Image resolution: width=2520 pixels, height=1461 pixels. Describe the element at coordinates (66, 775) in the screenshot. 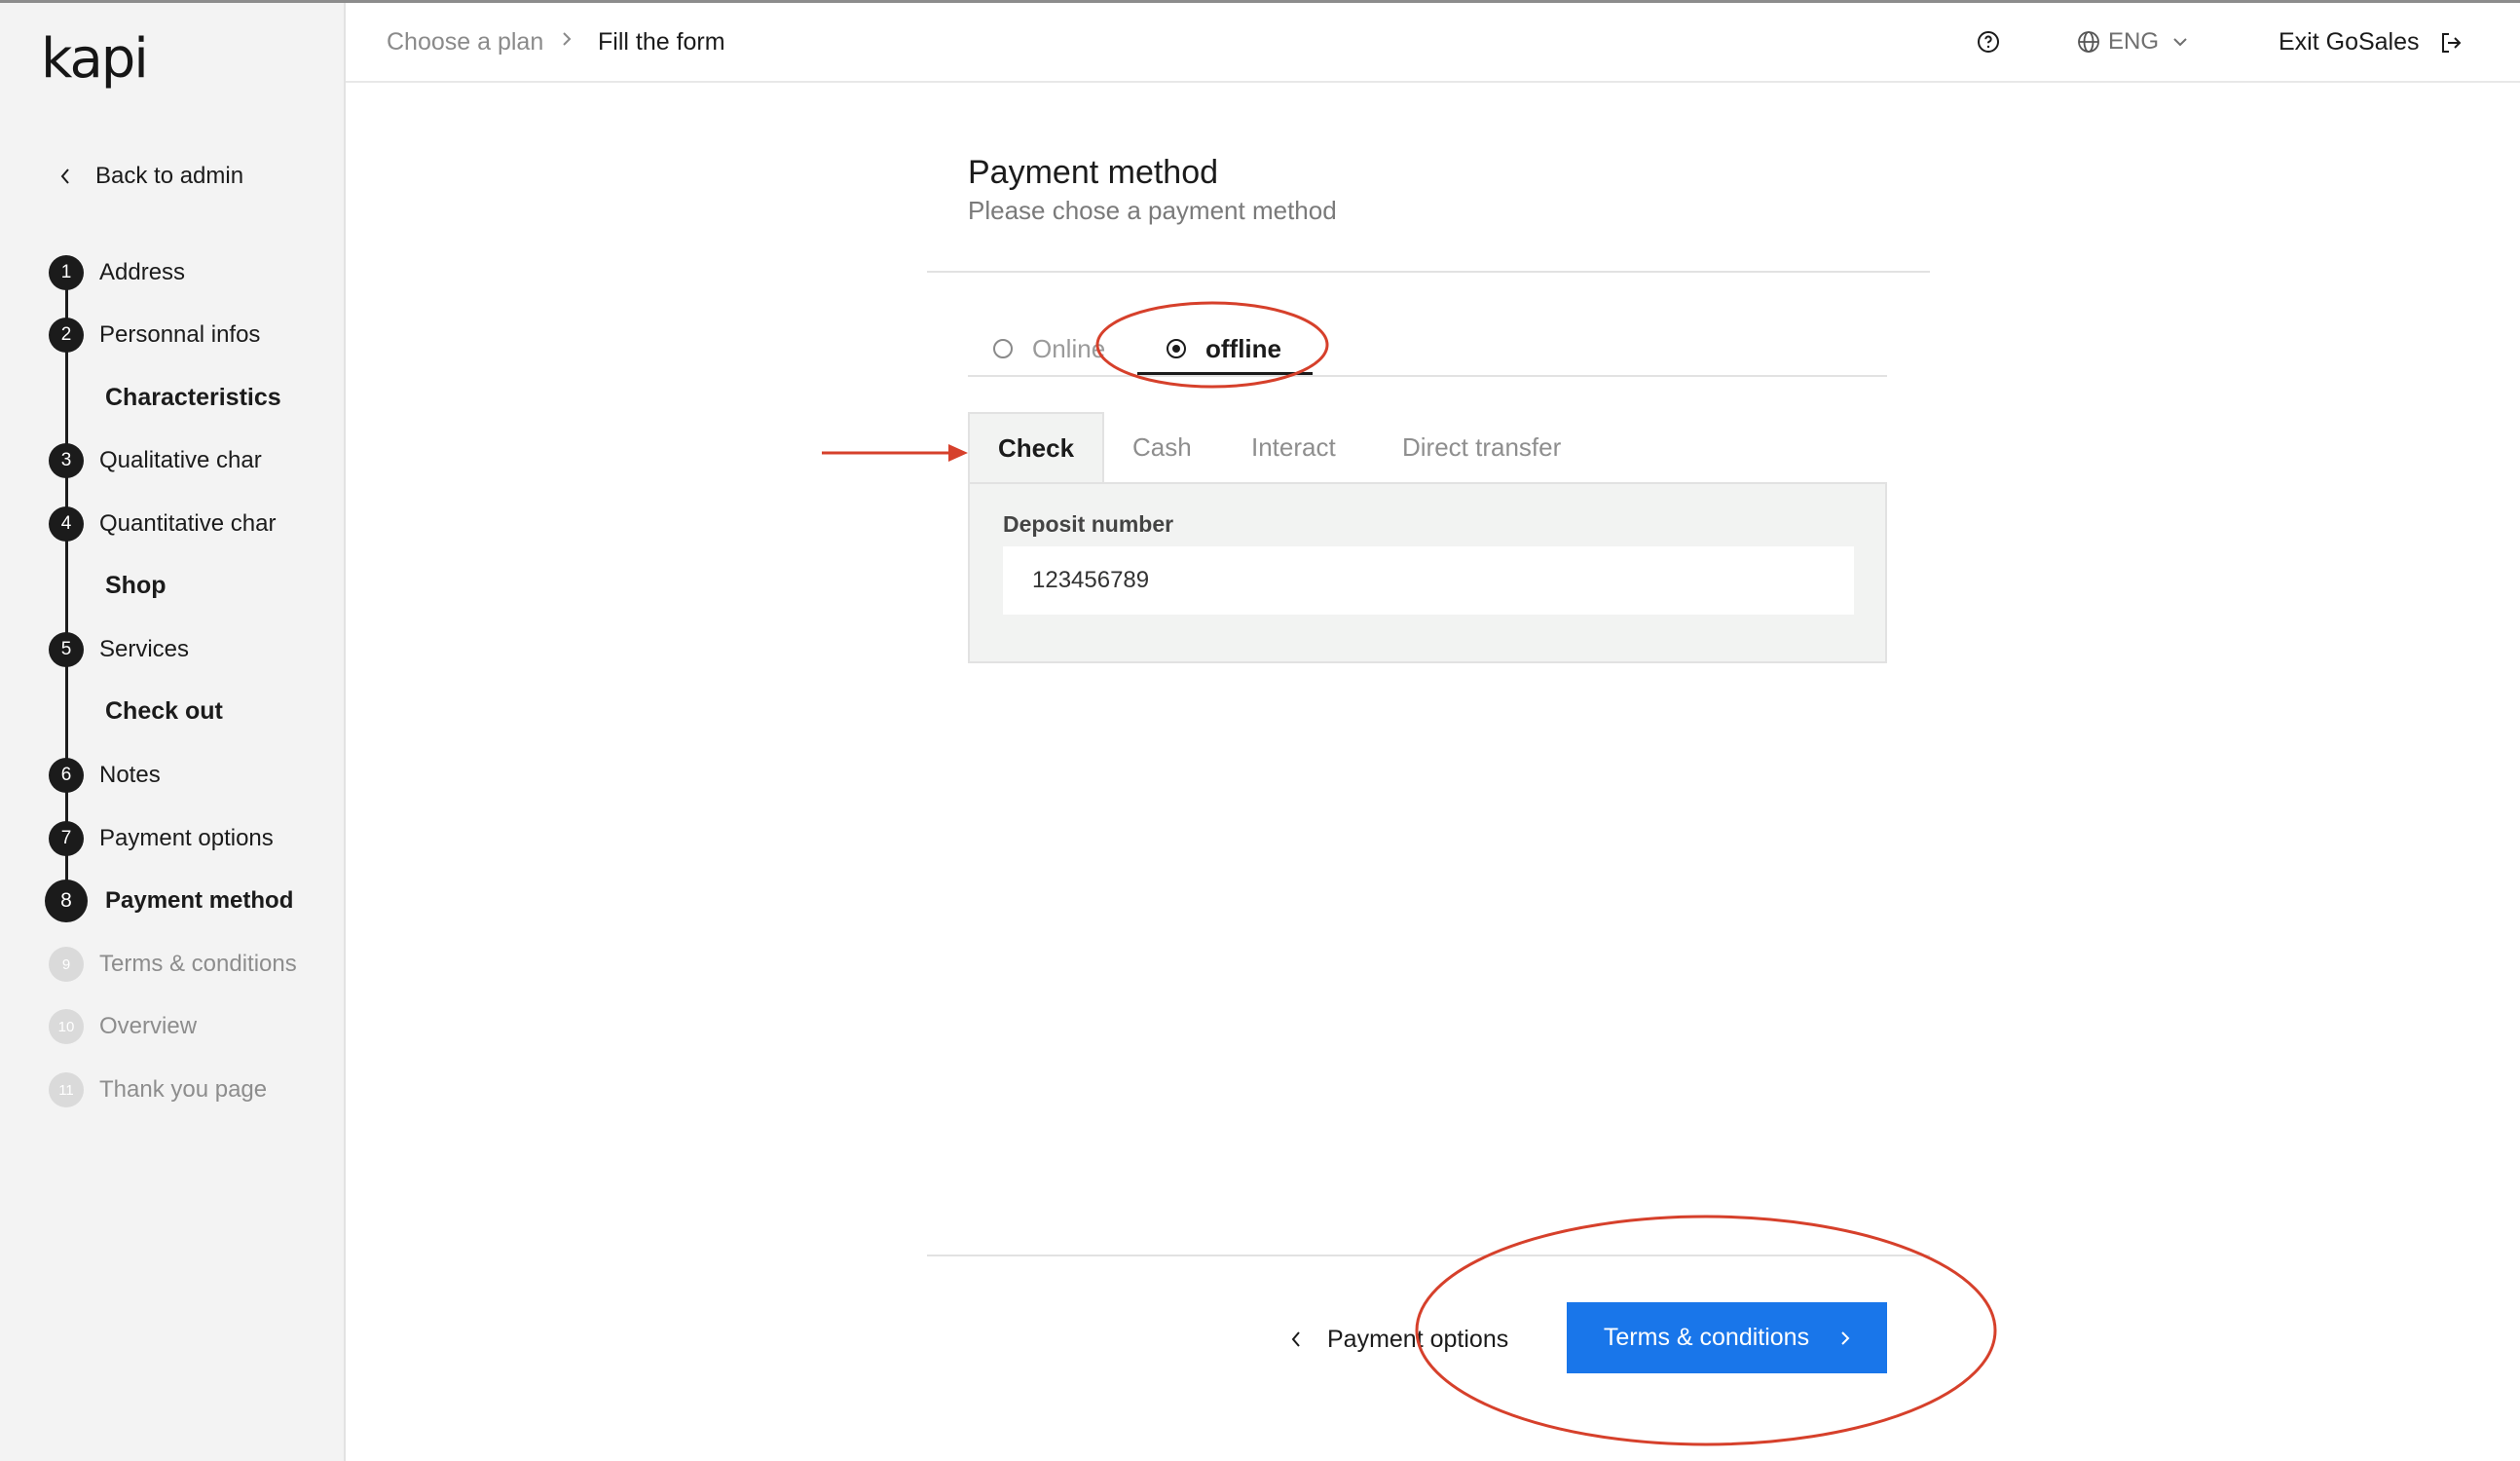

I see `step-number: 6` at that location.